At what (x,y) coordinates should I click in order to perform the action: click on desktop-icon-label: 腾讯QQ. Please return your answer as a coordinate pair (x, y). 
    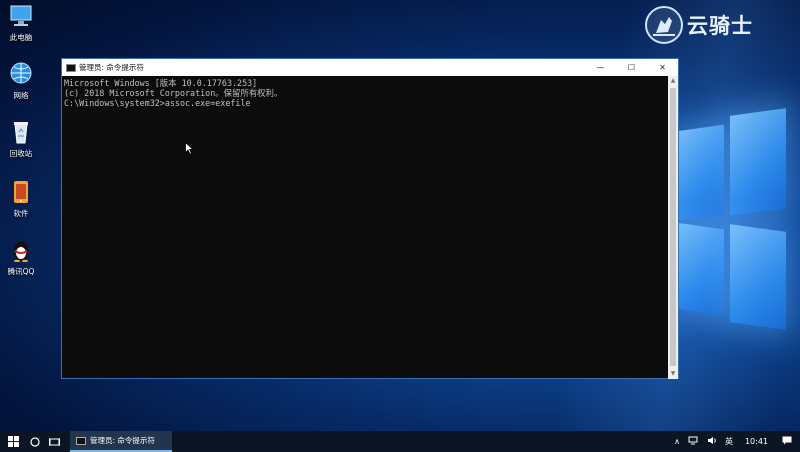
    Looking at the image, I should click on (21, 271).